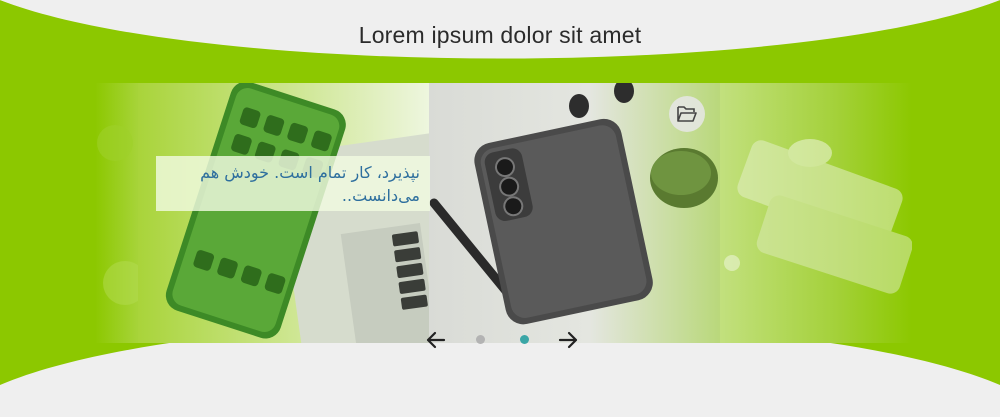 The image size is (1000, 417). What do you see at coordinates (524, 339) in the screenshot?
I see `slider-dot-2-active` at bounding box center [524, 339].